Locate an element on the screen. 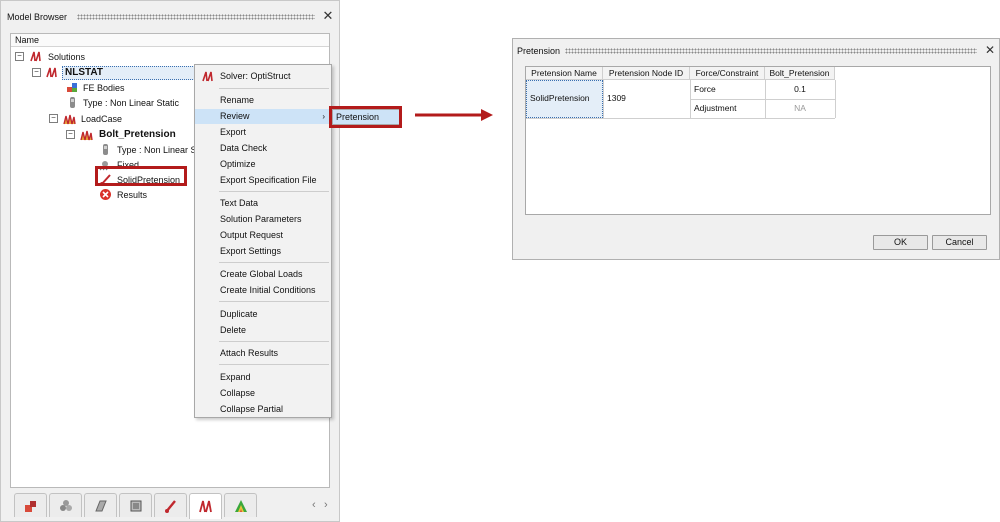 The image size is (1000, 522). assembly-icon is located at coordinates (66, 505).